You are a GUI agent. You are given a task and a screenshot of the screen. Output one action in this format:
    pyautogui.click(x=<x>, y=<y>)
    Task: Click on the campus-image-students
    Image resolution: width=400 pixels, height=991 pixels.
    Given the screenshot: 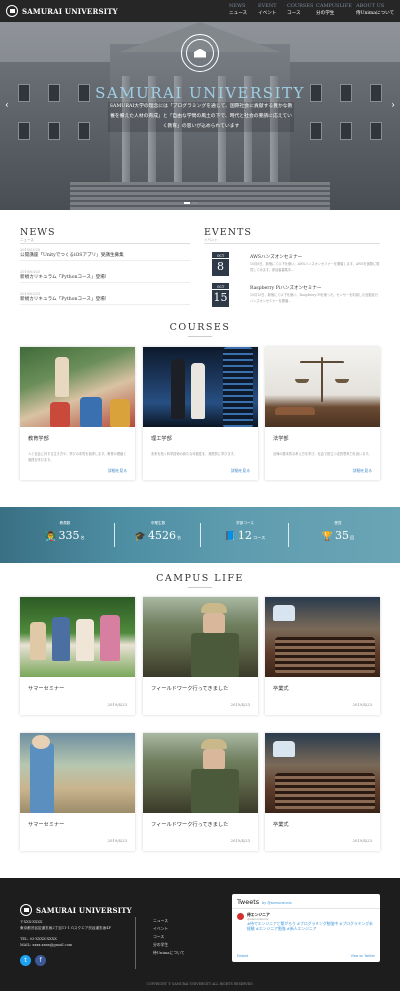 What is the action you would take?
    pyautogui.click(x=77, y=637)
    